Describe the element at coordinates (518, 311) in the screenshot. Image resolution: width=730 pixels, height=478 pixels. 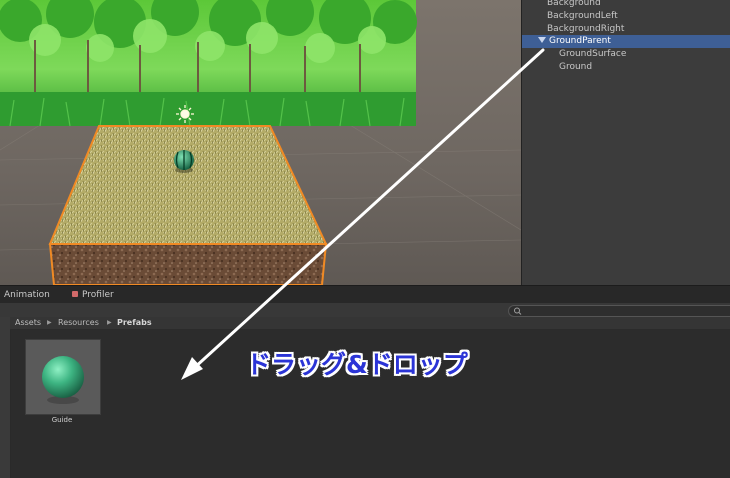
I see `search-icon` at that location.